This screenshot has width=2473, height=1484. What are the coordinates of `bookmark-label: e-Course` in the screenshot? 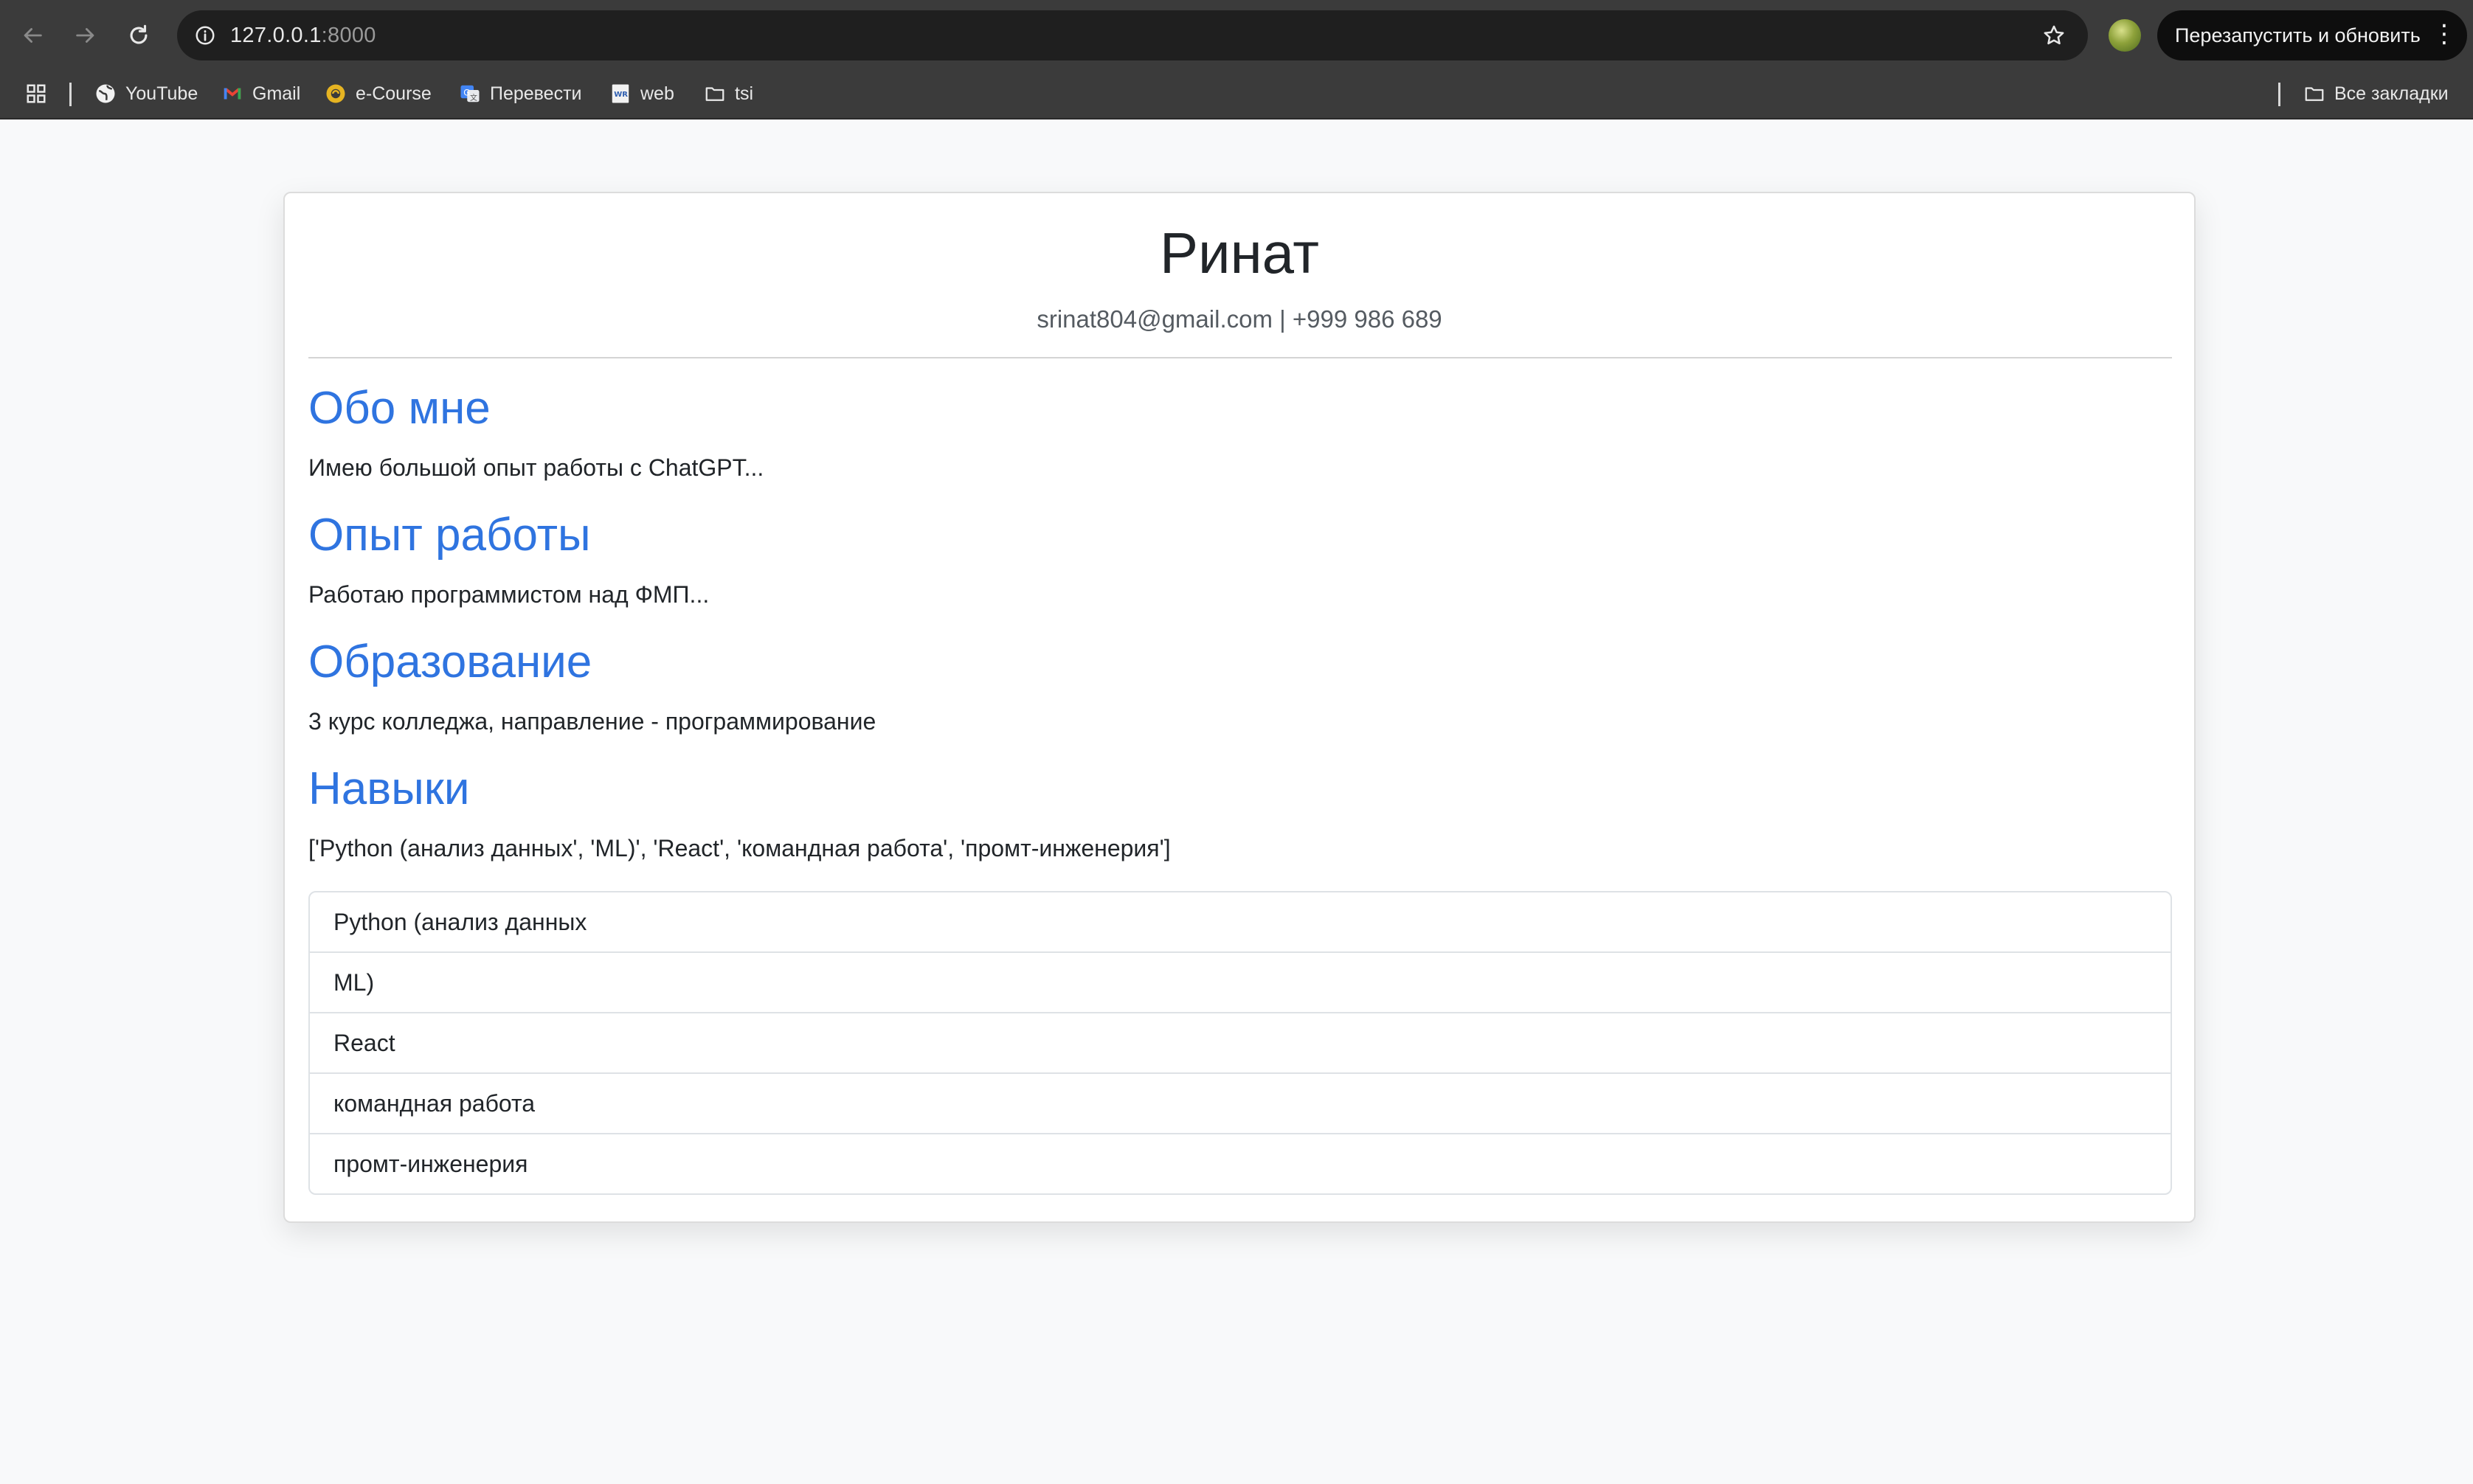 It's located at (394, 93).